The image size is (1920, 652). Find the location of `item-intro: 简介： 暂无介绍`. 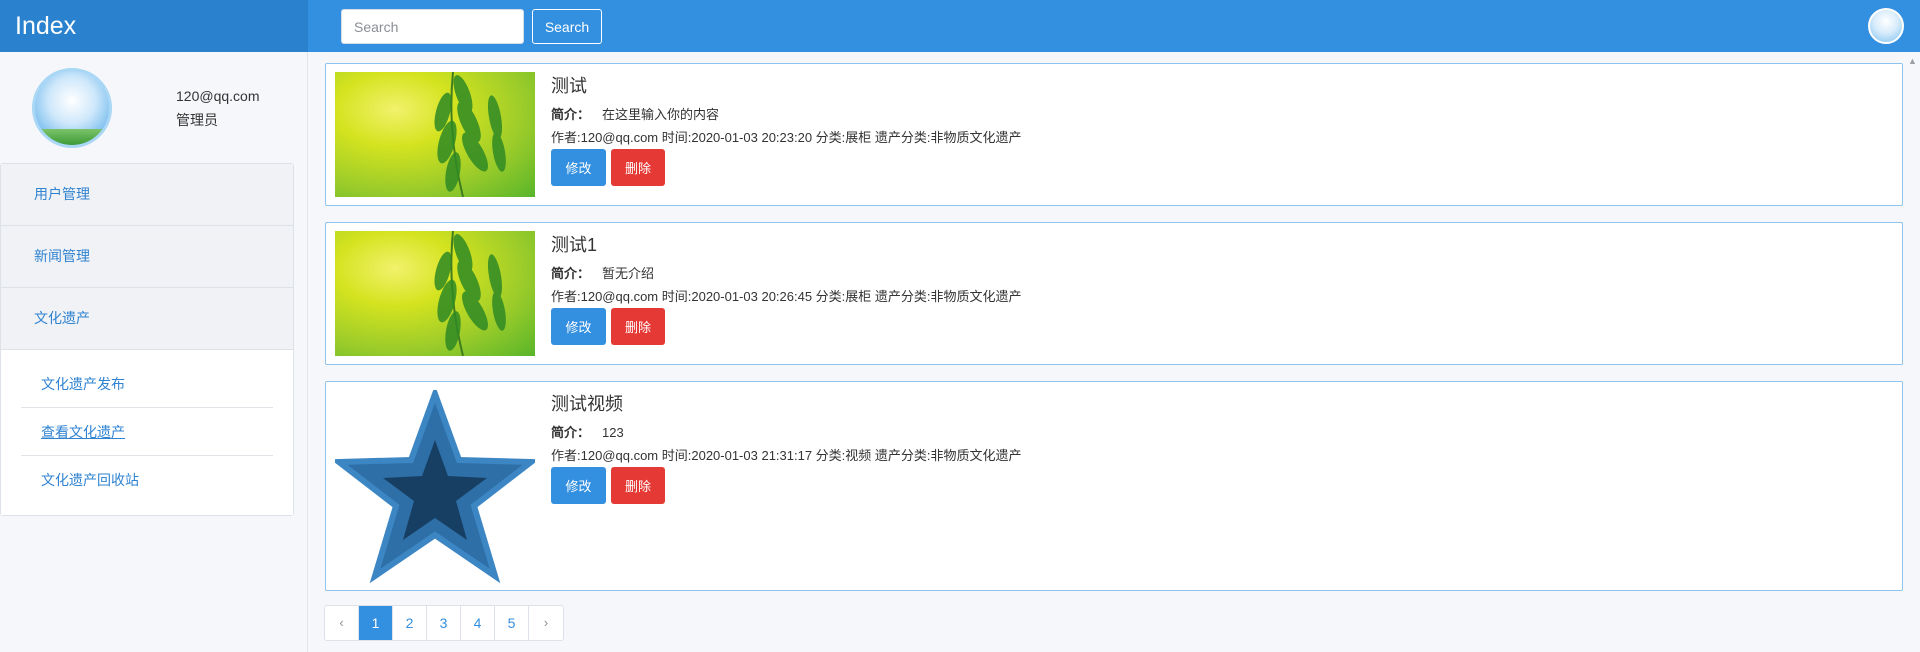

item-intro: 简介： 暂无介绍 is located at coordinates (602, 272).